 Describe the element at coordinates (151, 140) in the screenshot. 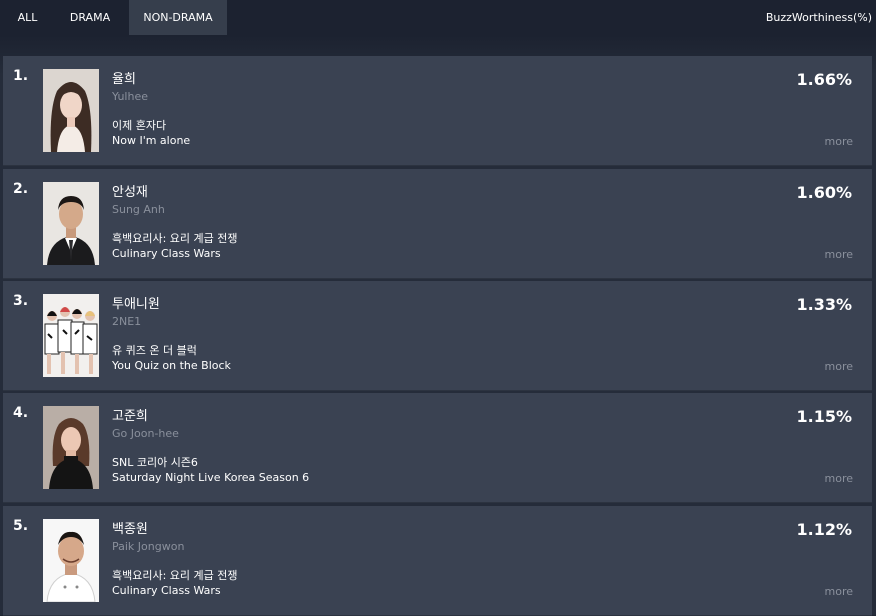

I see `show-title-english: Now I'm alone` at that location.